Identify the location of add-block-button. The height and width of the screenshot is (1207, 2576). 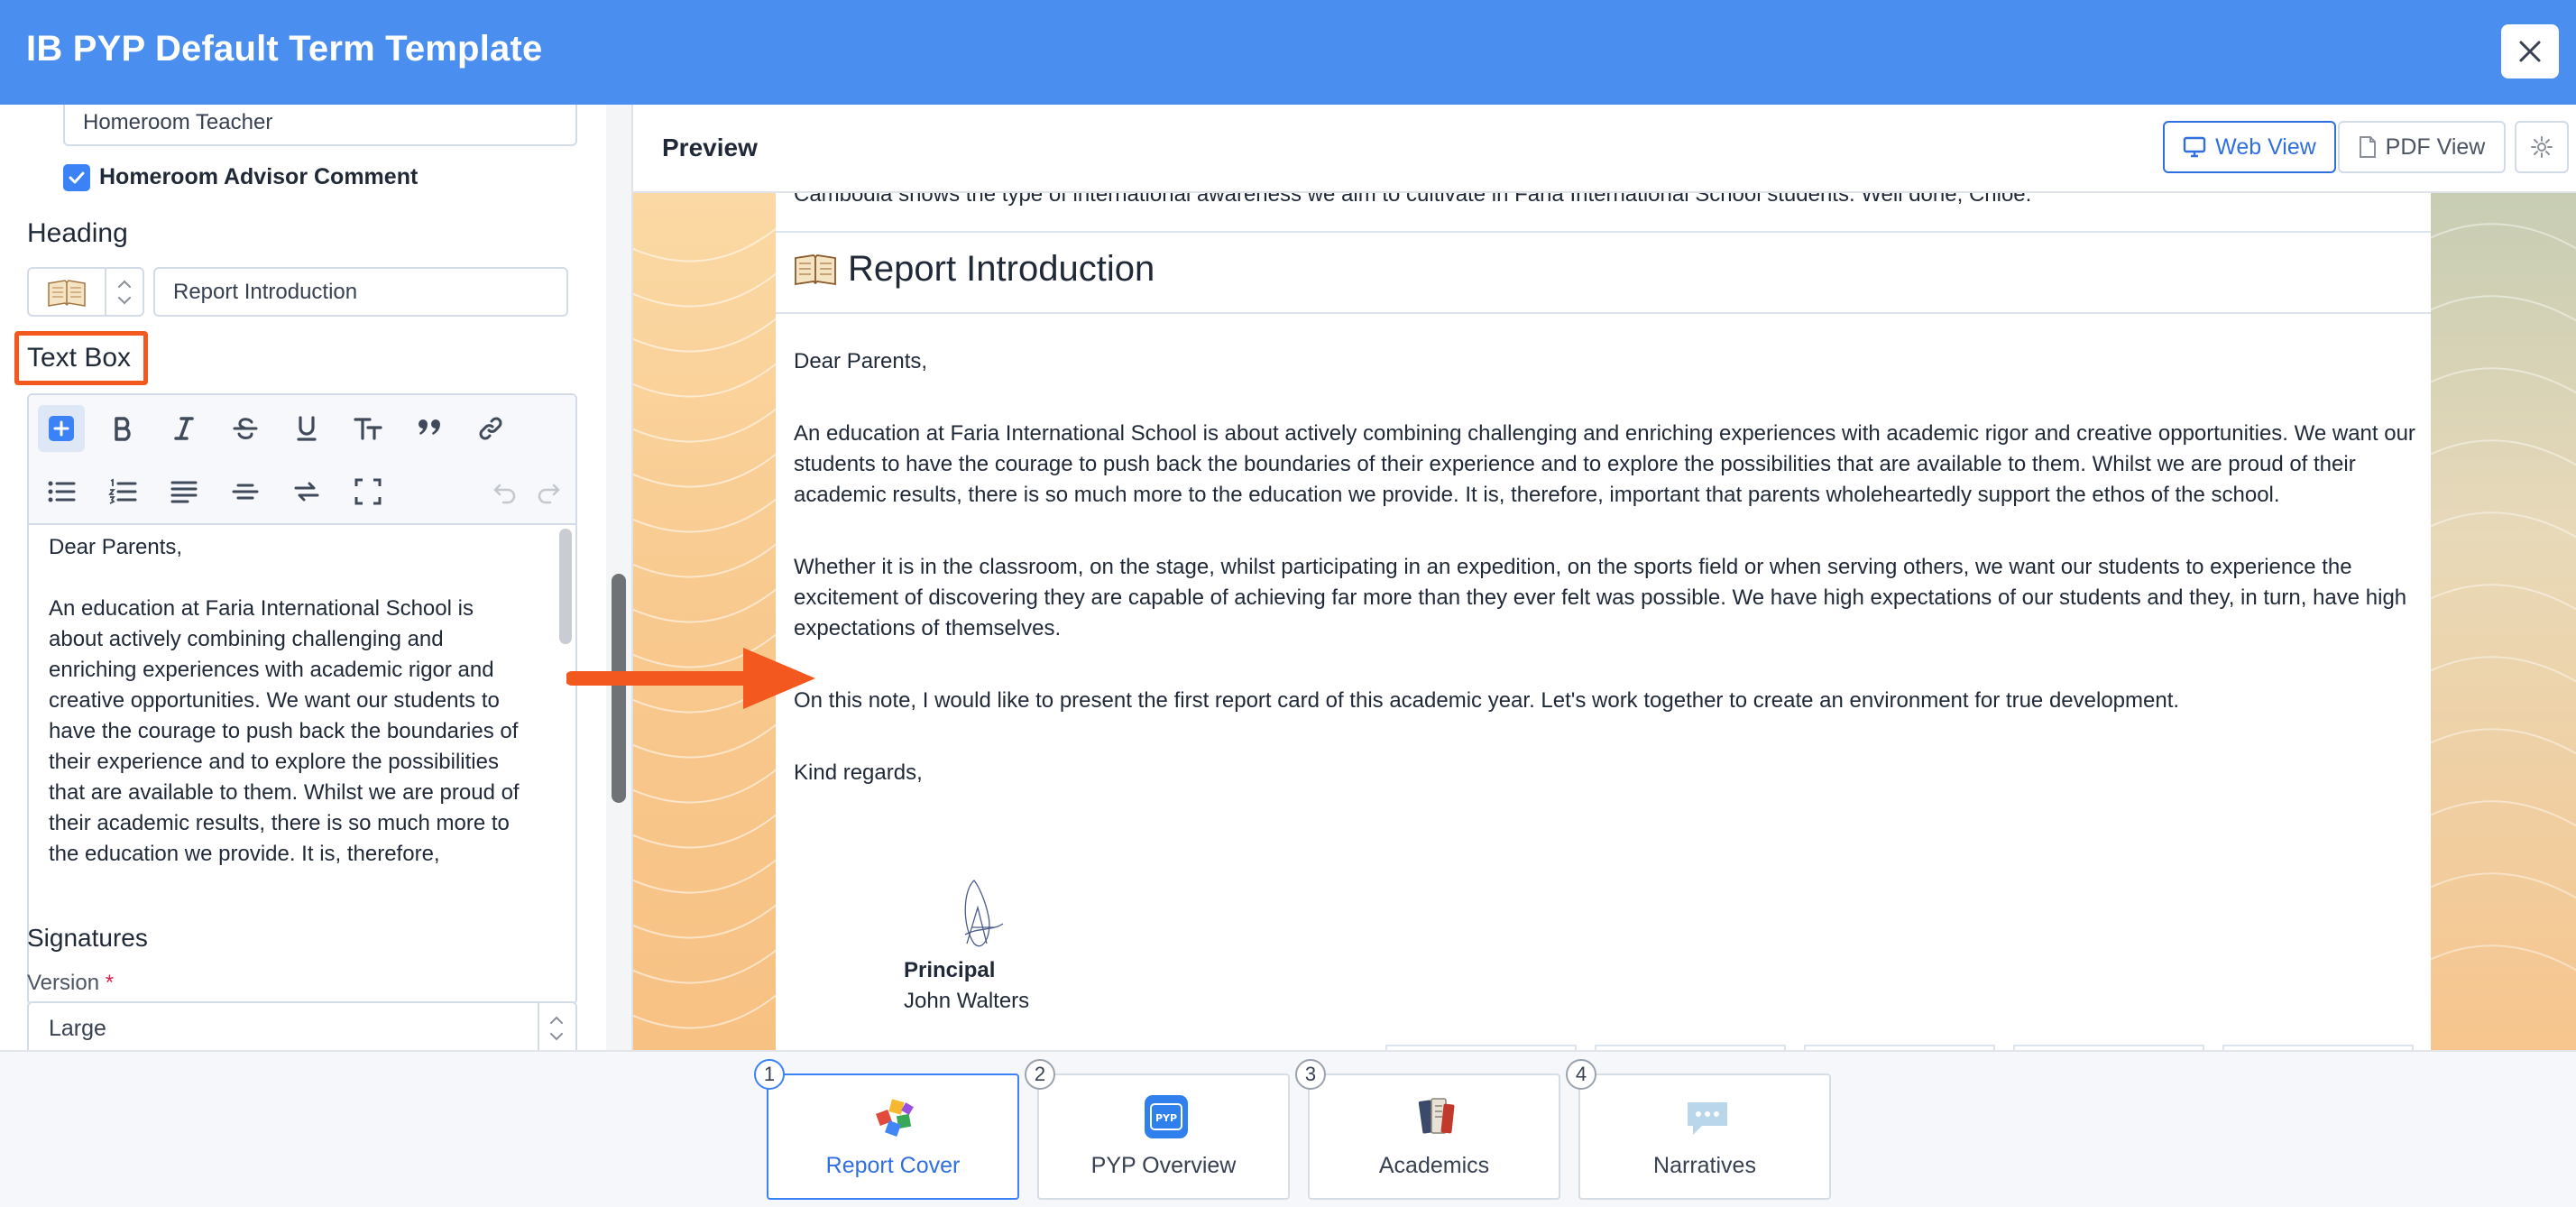
(62, 428).